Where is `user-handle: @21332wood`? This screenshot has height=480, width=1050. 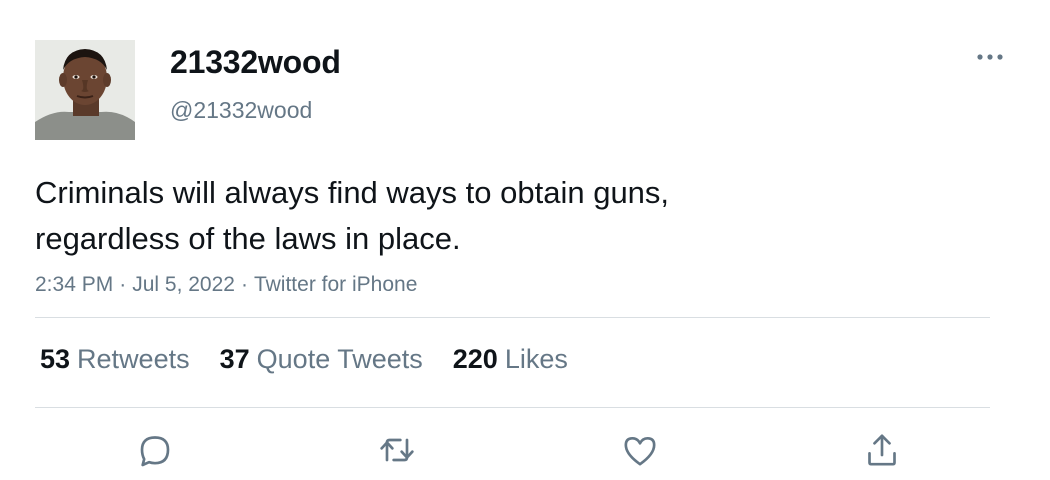
user-handle: @21332wood is located at coordinates (241, 110).